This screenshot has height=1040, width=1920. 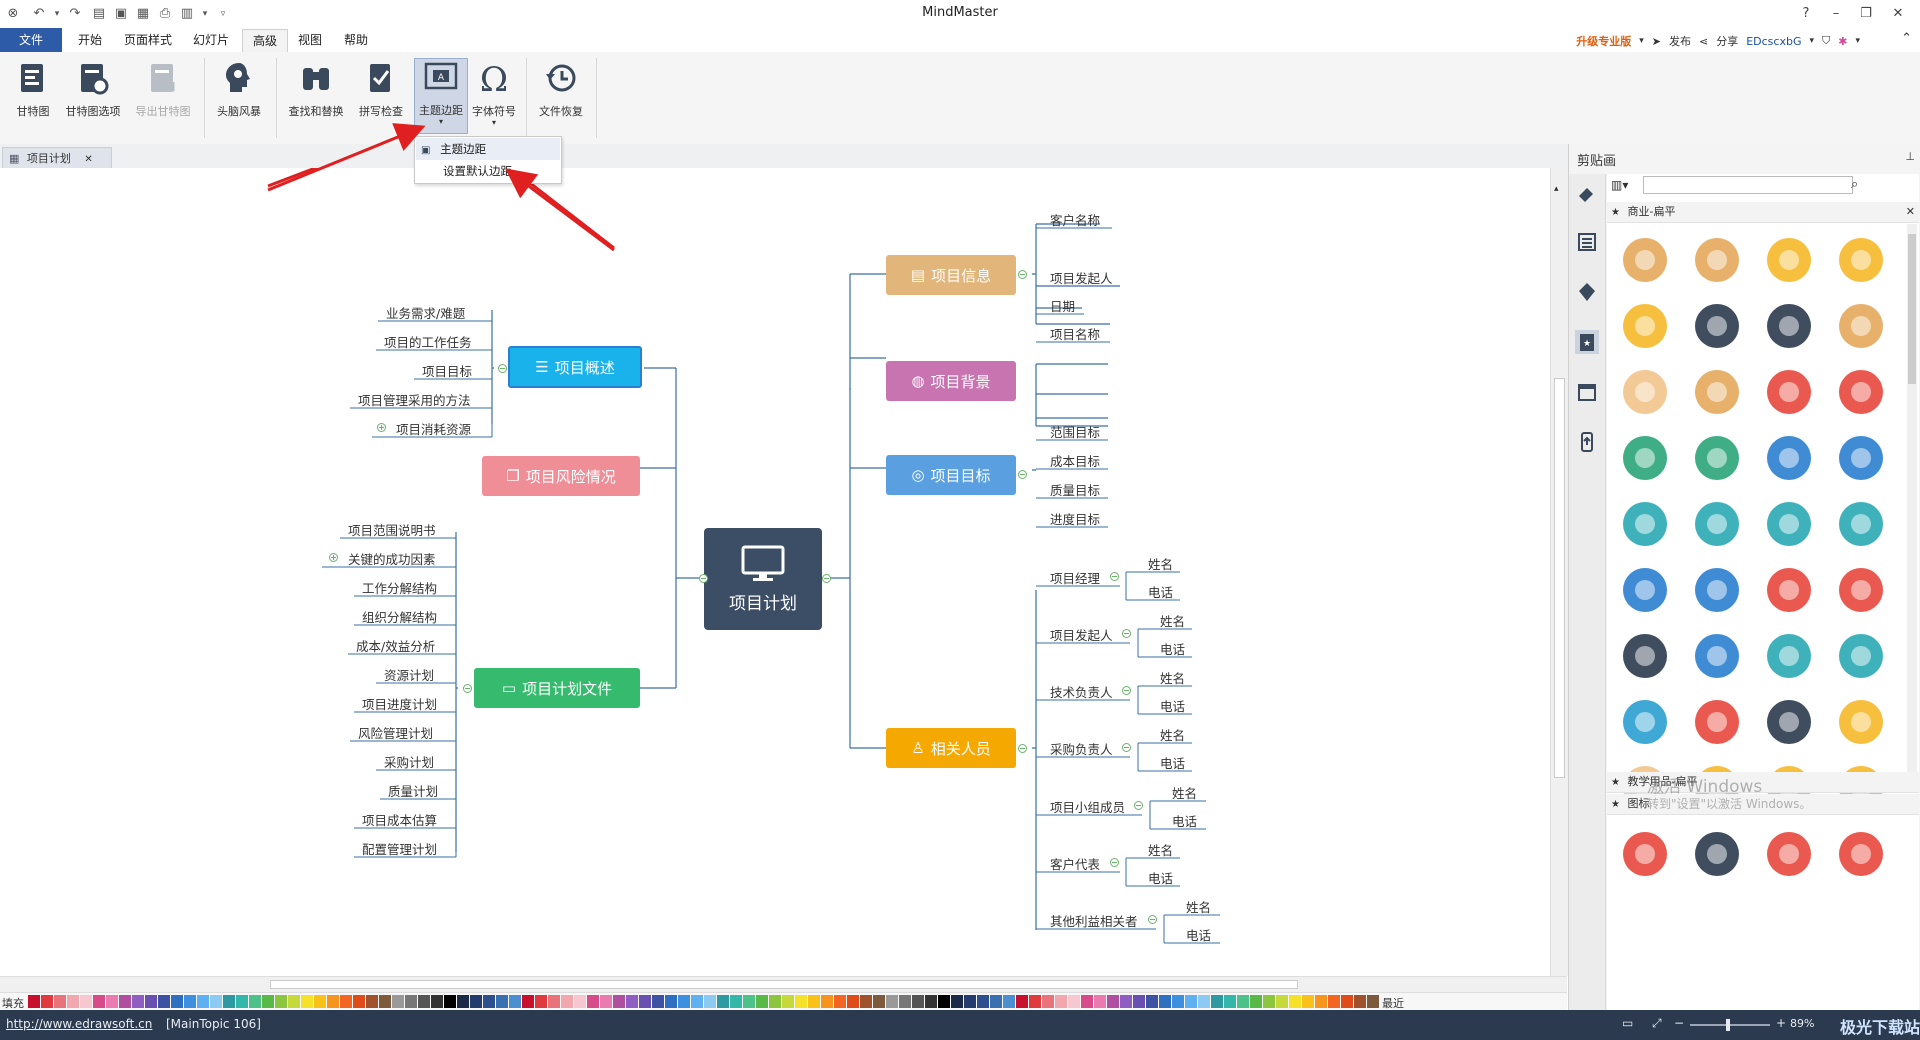 What do you see at coordinates (121, 14) in the screenshot?
I see `open-file-icon: ▣` at bounding box center [121, 14].